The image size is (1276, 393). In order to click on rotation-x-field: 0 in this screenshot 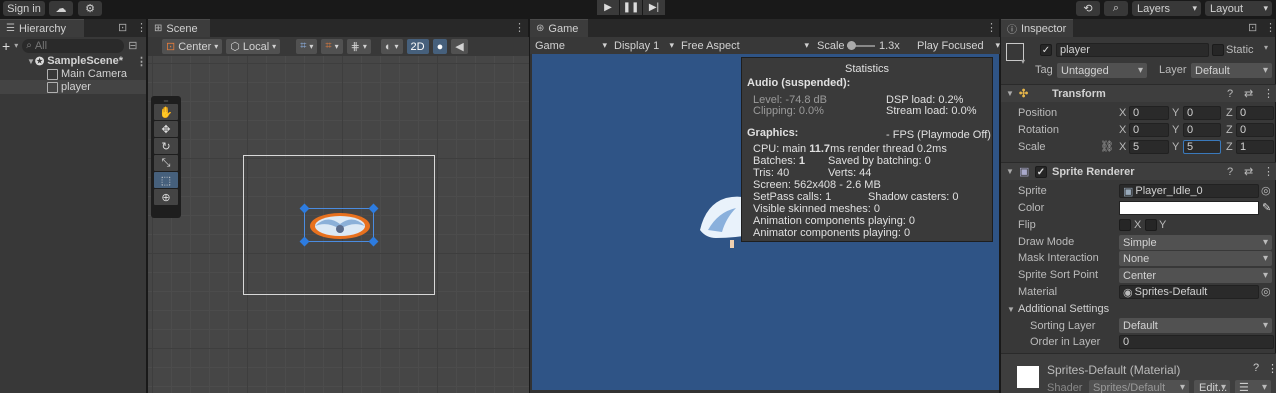, I will do `click(1149, 130)`.